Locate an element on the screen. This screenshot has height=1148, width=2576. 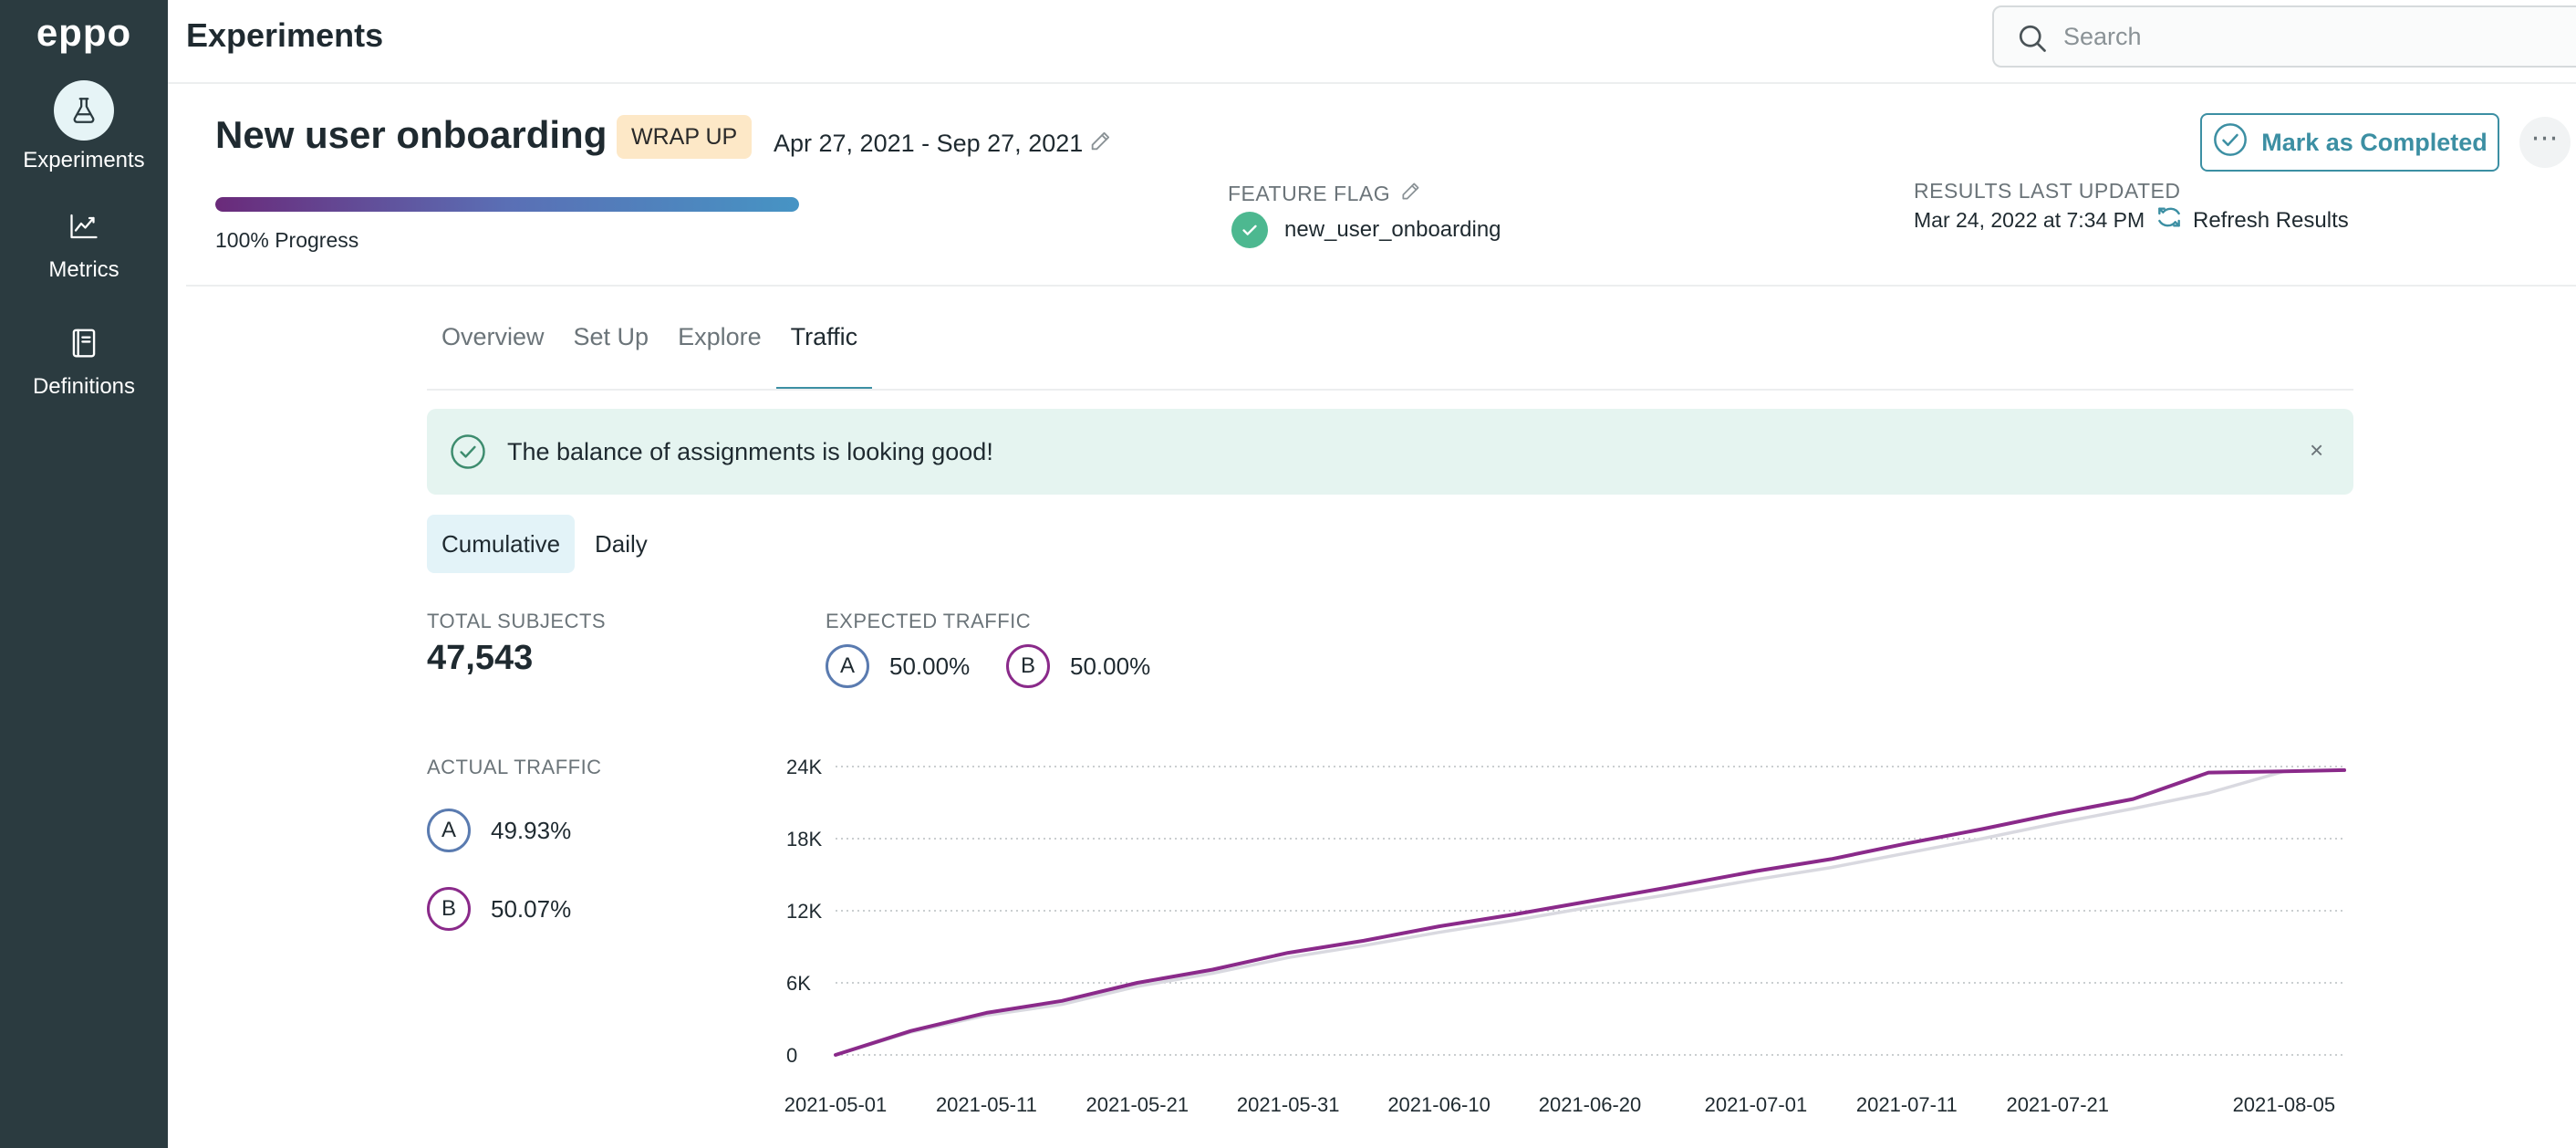
y-tick-label: 0 is located at coordinates (791, 1055).